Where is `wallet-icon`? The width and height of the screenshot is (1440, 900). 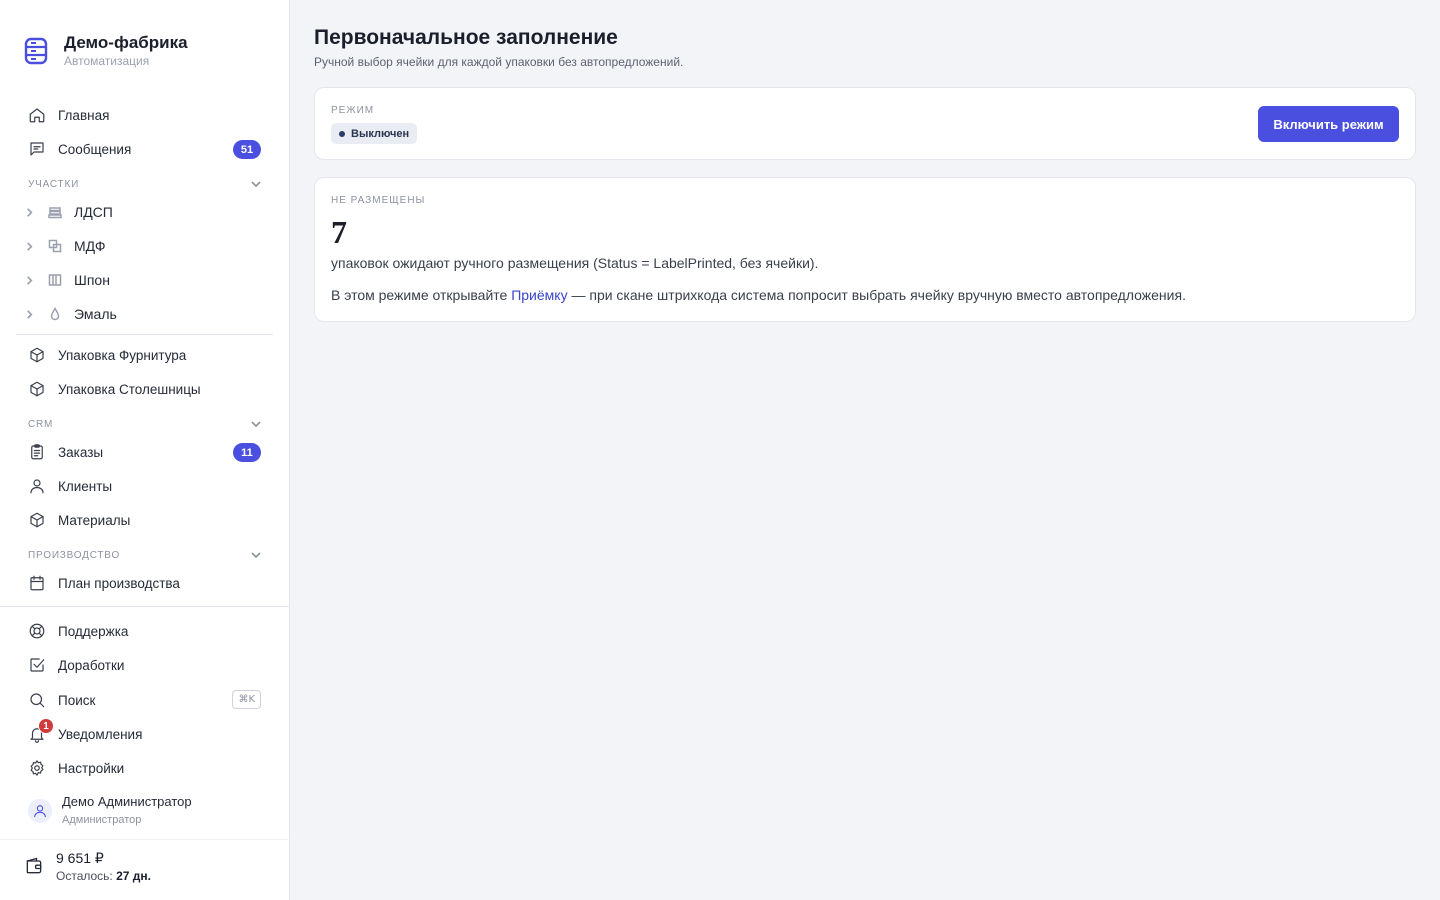
wallet-icon is located at coordinates (34, 866).